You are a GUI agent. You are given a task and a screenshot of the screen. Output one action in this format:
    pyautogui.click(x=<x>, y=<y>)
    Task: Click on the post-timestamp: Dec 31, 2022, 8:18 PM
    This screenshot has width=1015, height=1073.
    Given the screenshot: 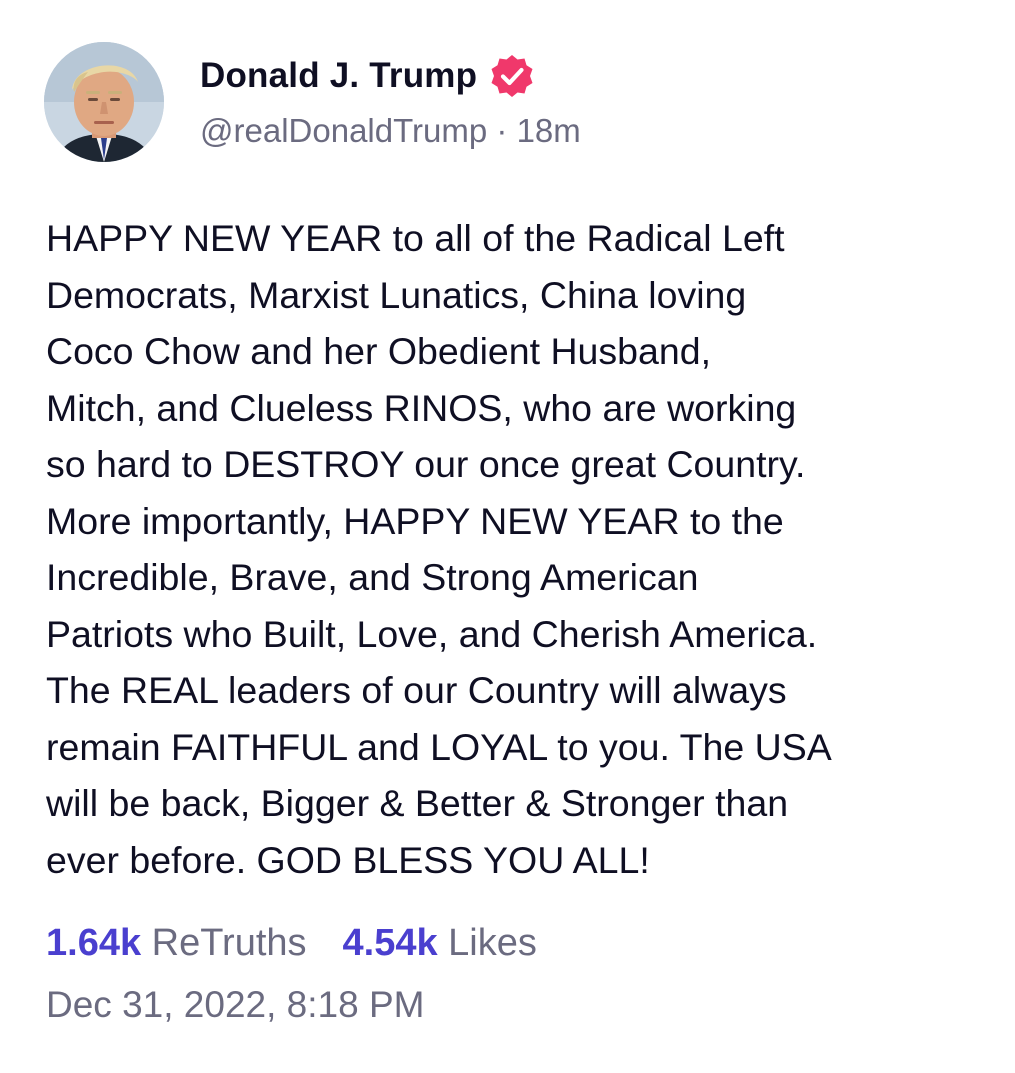 What is the action you would take?
    pyautogui.click(x=235, y=1005)
    